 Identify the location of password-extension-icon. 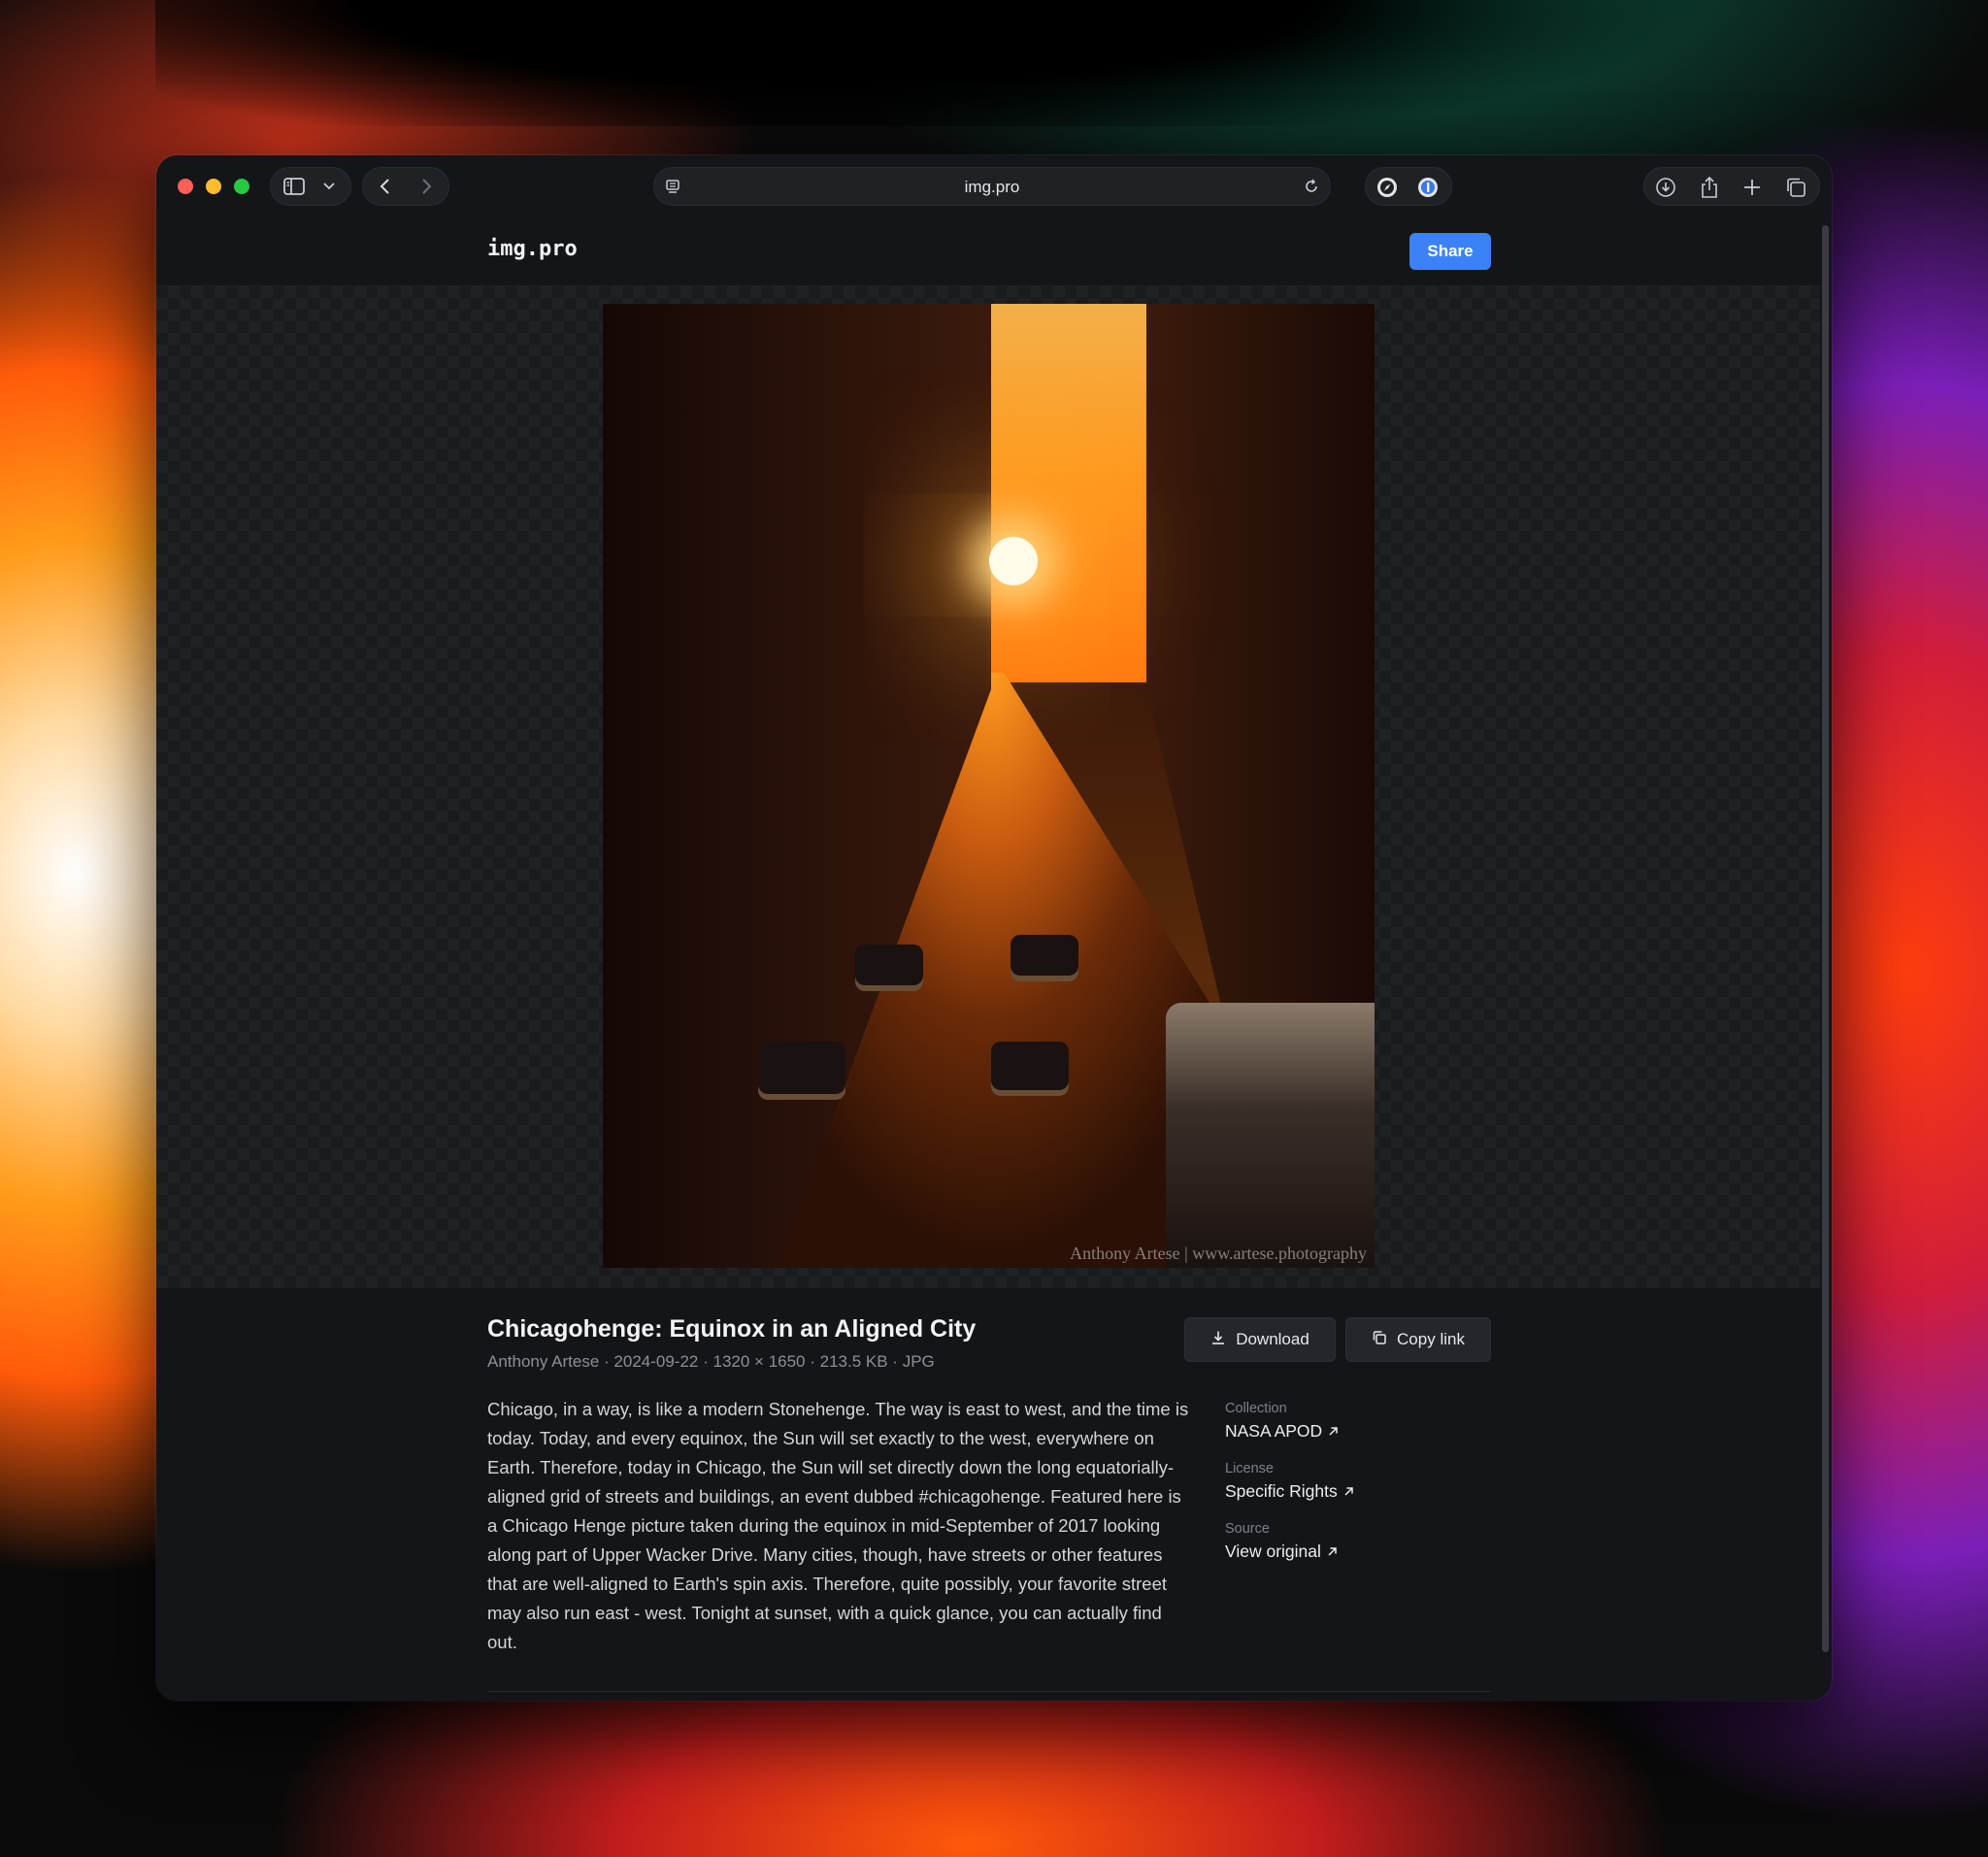
(1428, 187).